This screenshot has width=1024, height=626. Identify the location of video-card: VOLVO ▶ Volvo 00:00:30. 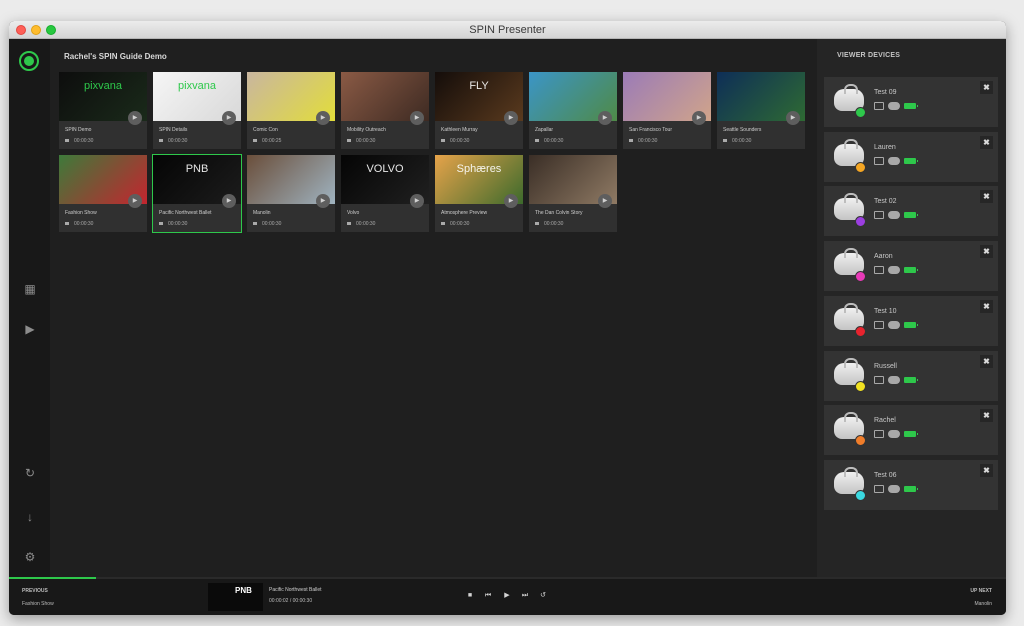
(385, 193).